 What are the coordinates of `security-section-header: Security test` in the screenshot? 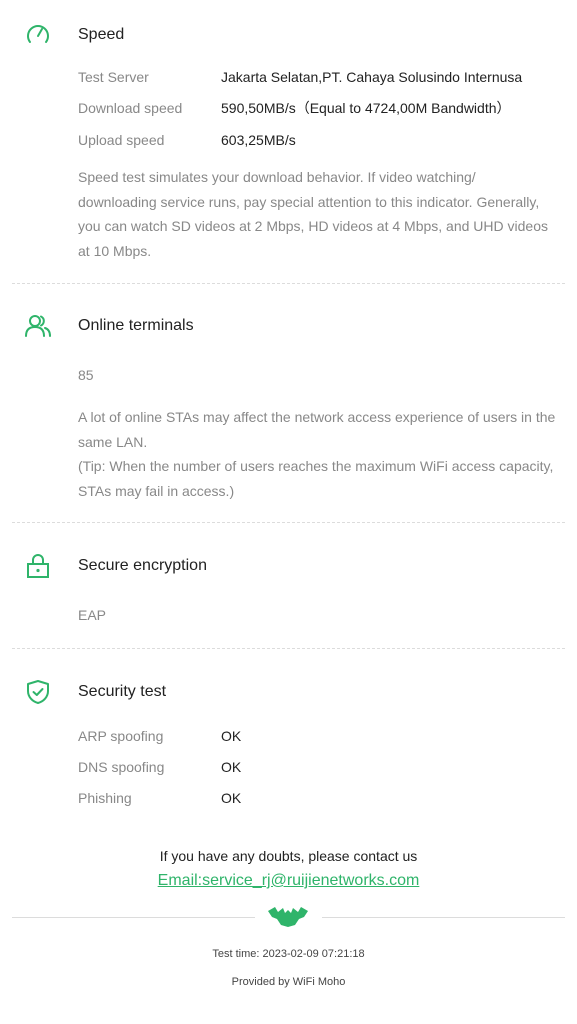 It's located at (288, 692).